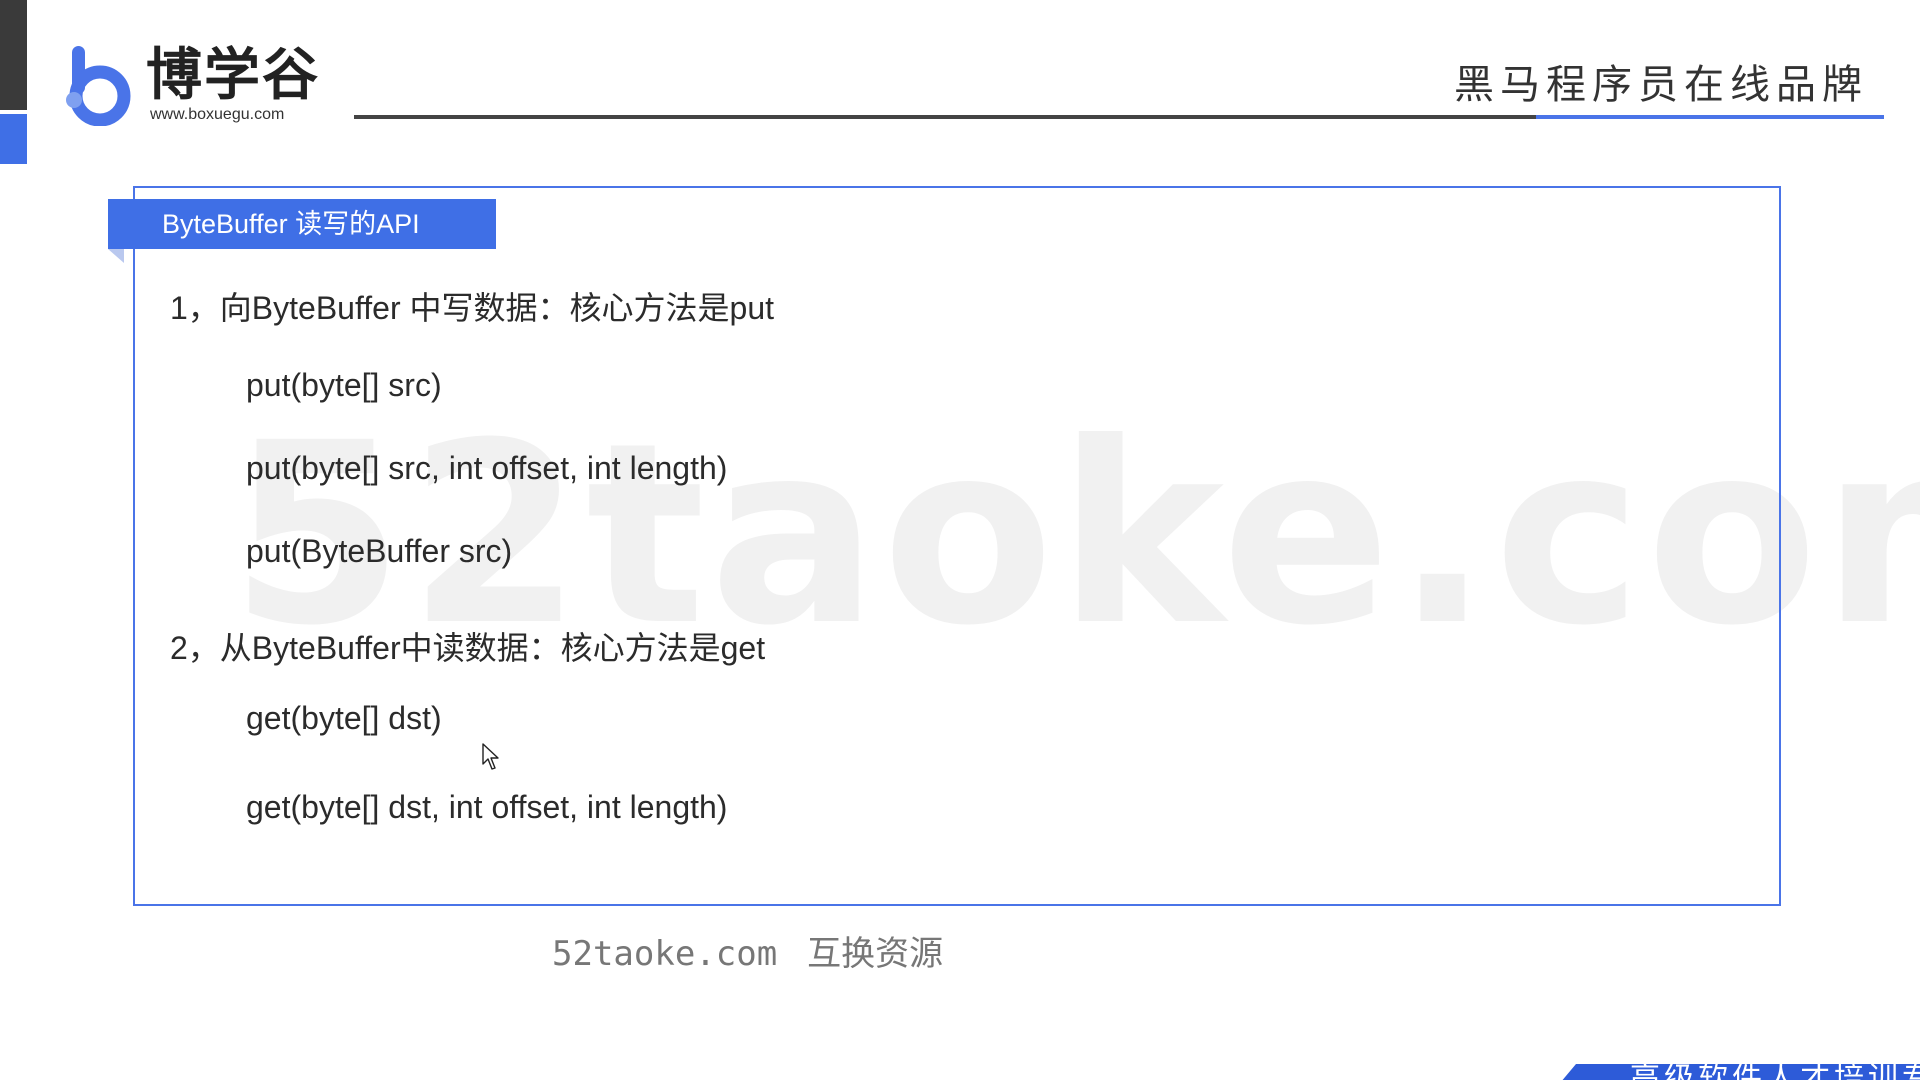 The width and height of the screenshot is (1920, 1080). What do you see at coordinates (487, 468) in the screenshot?
I see `put-item: put(byte[] src, int offset, int length)` at bounding box center [487, 468].